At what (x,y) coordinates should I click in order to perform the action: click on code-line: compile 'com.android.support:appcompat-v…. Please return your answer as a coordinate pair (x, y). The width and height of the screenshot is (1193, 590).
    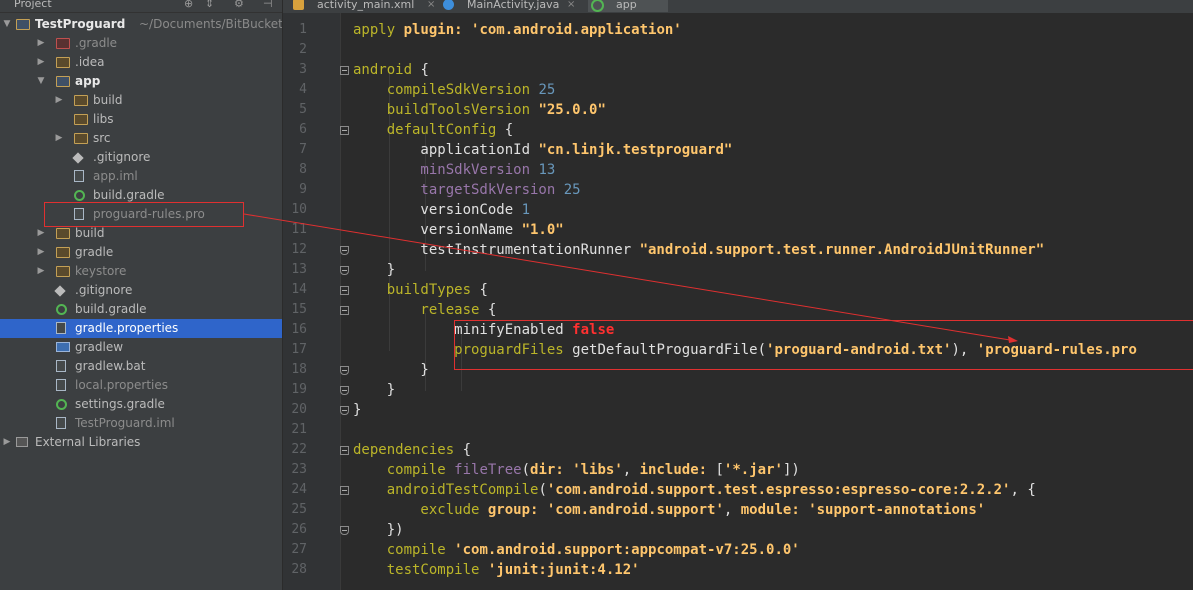
    Looking at the image, I should click on (576, 550).